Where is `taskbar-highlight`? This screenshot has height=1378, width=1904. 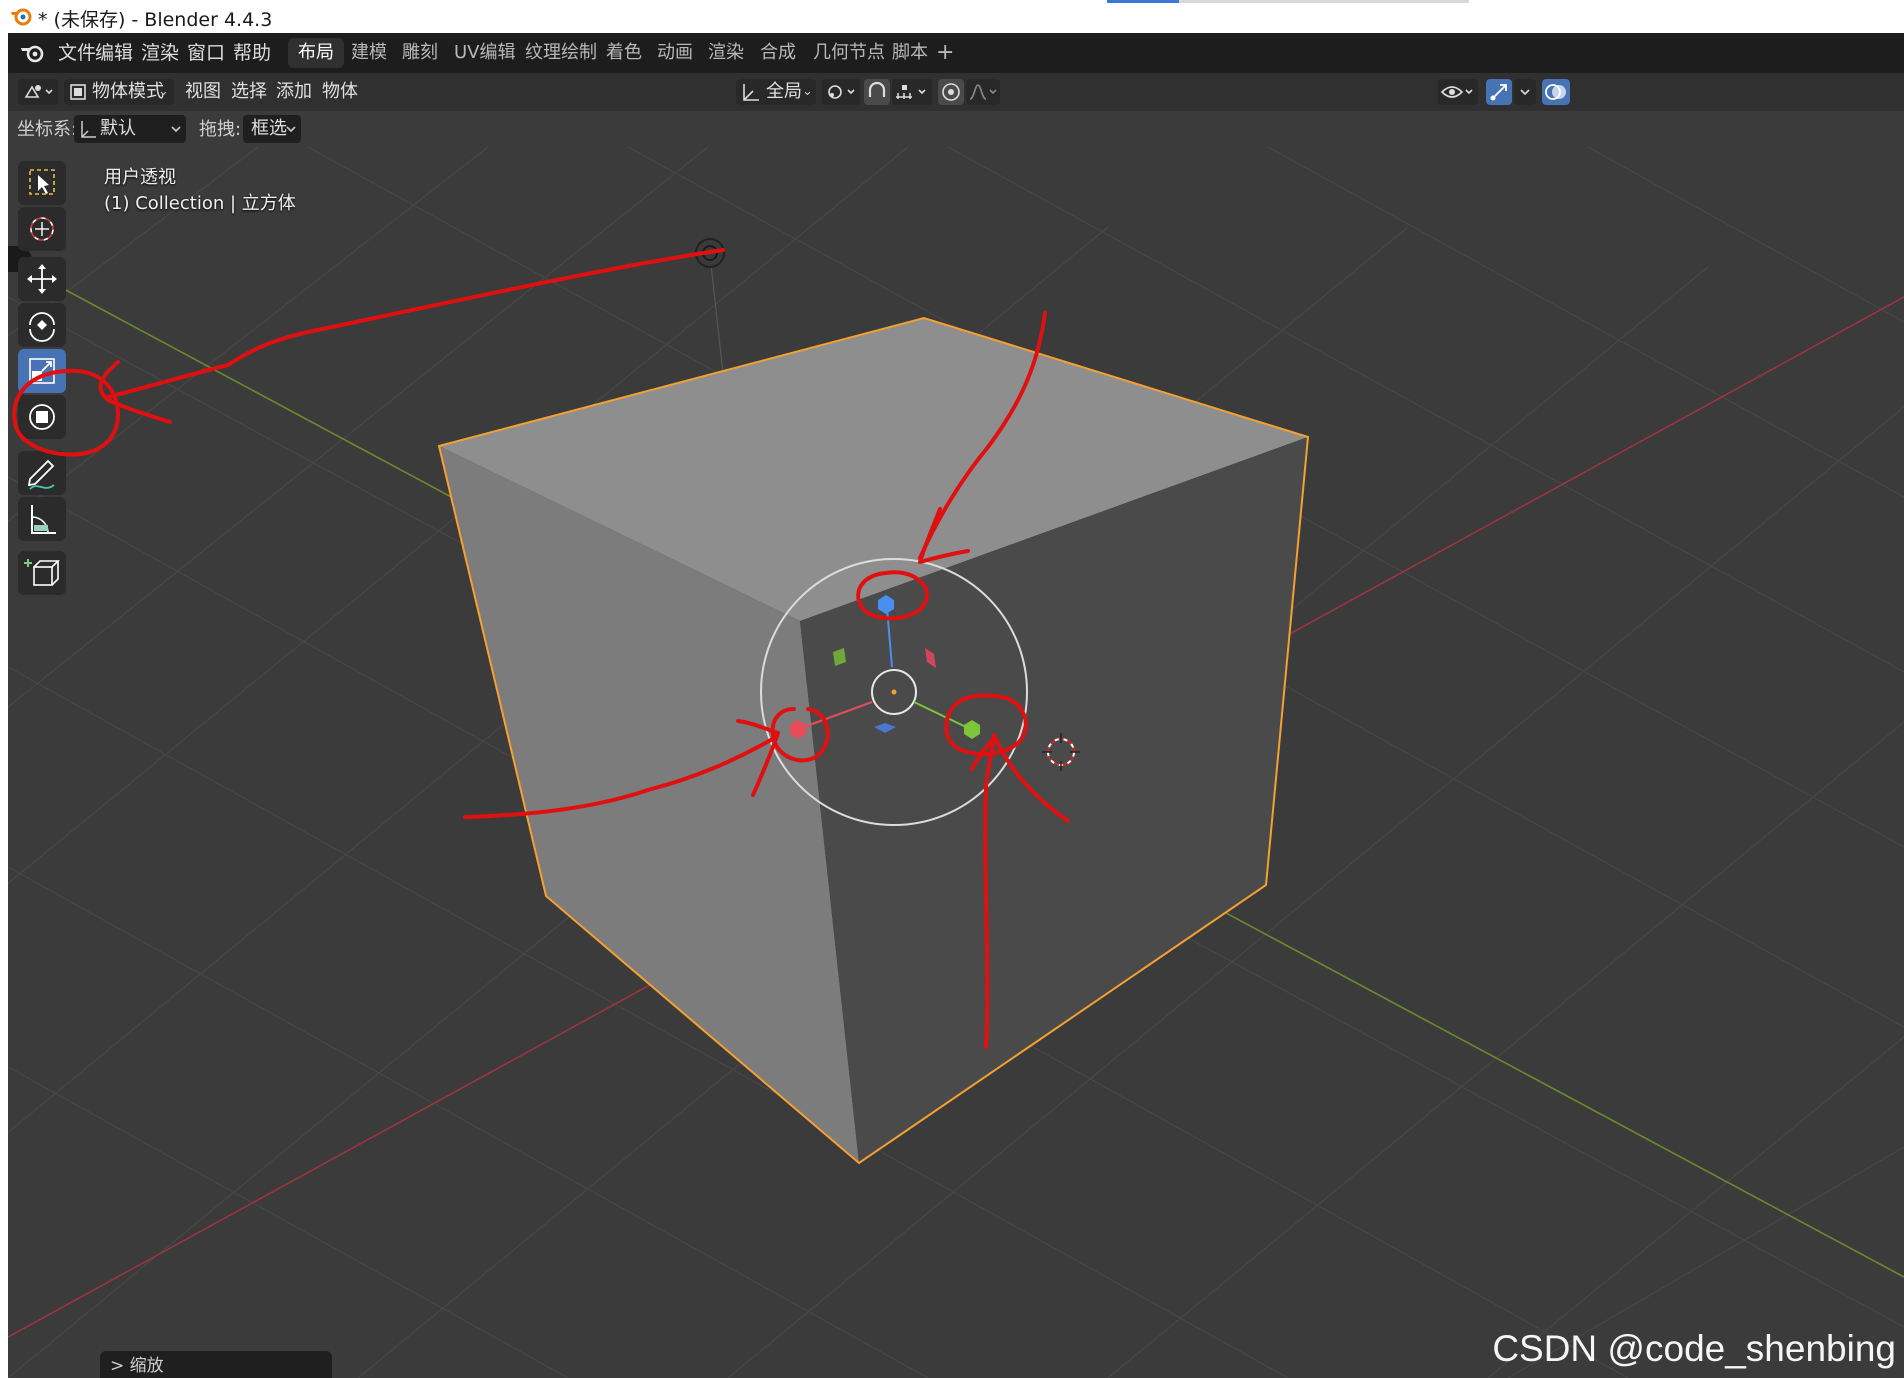 taskbar-highlight is located at coordinates (1143, 1).